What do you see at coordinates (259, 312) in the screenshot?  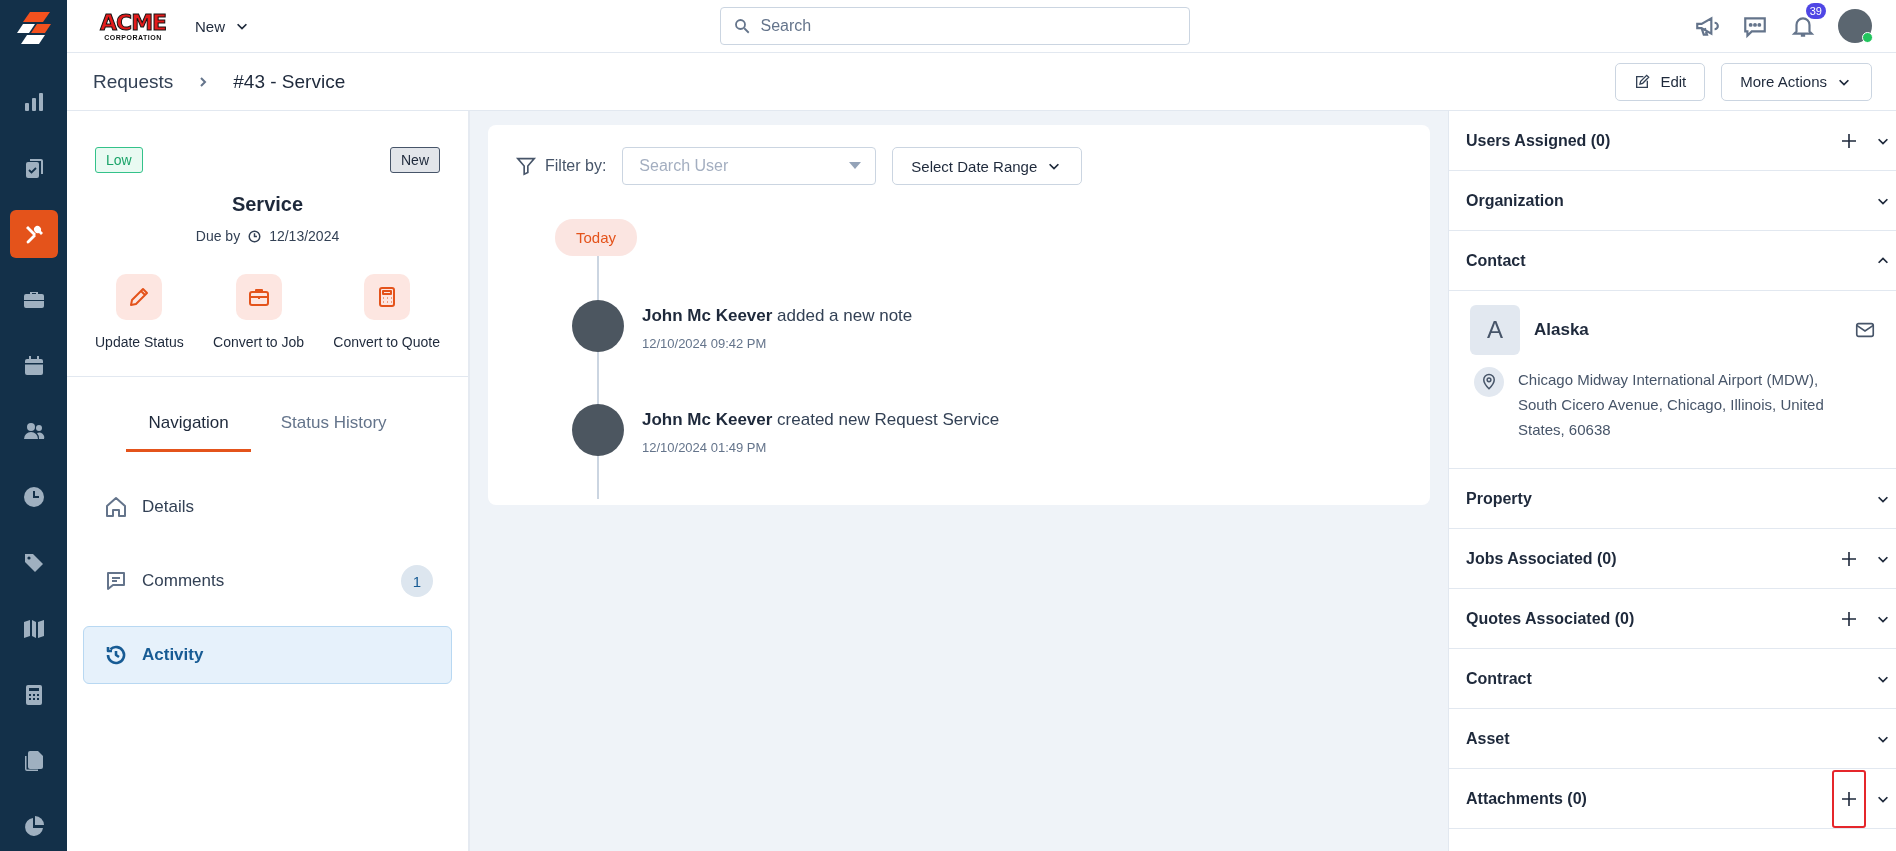 I see `quick-action-button: Convert to Job` at bounding box center [259, 312].